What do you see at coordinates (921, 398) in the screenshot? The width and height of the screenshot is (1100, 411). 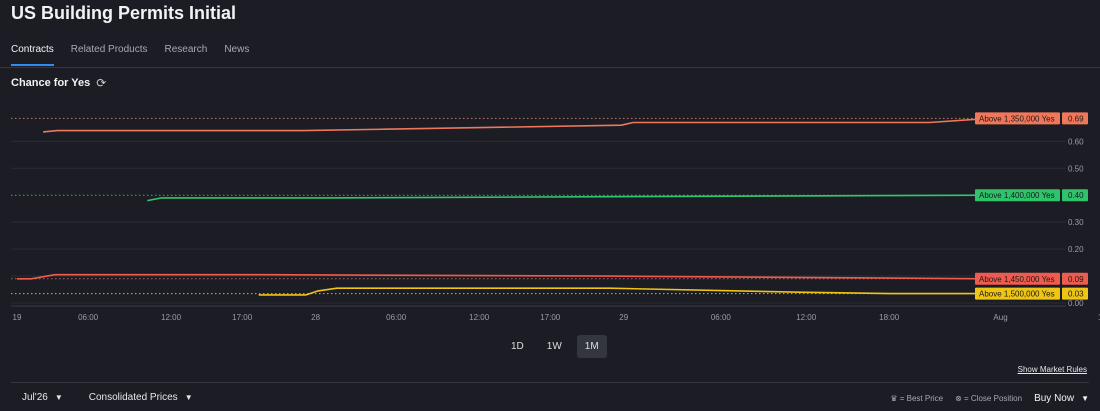 I see `best-price-label: = Best Price` at bounding box center [921, 398].